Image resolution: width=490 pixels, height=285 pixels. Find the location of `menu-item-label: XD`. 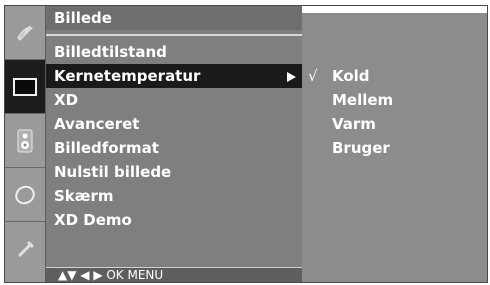

menu-item-label: XD is located at coordinates (66, 100).